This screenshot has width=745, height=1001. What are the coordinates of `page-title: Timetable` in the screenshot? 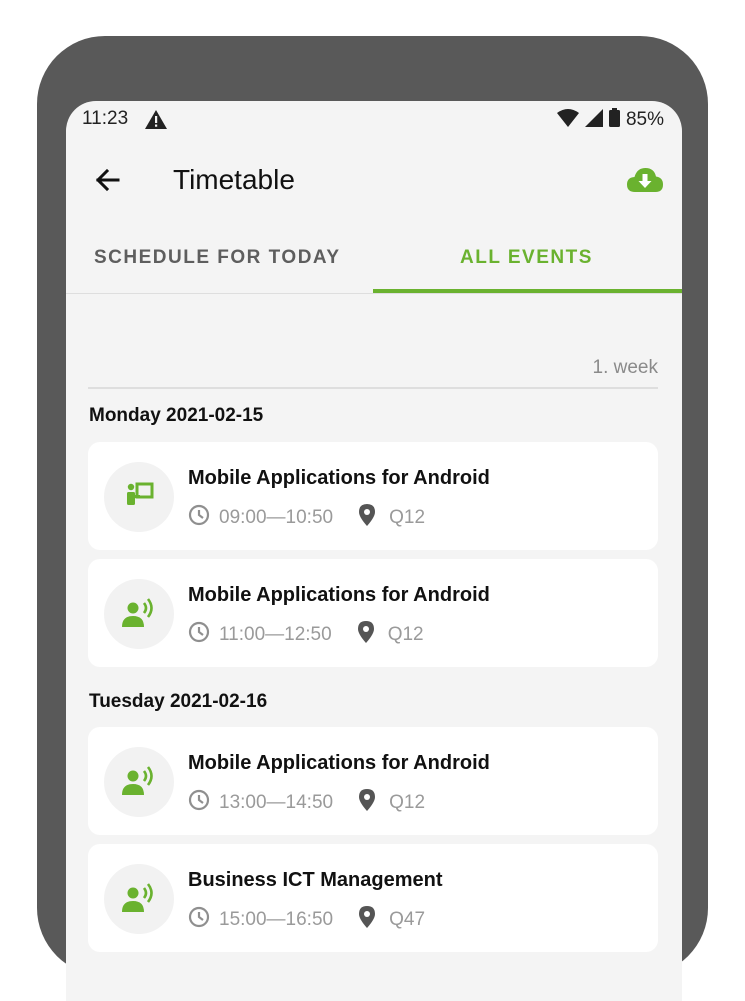 It's located at (234, 179).